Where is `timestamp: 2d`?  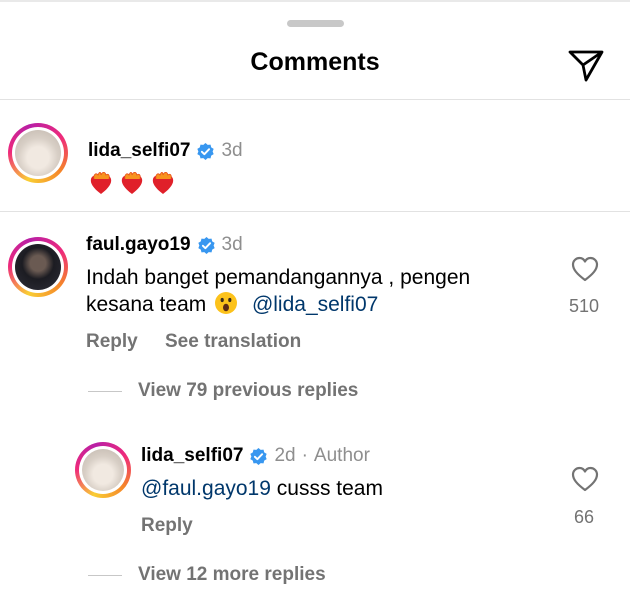 timestamp: 2d is located at coordinates (285, 455).